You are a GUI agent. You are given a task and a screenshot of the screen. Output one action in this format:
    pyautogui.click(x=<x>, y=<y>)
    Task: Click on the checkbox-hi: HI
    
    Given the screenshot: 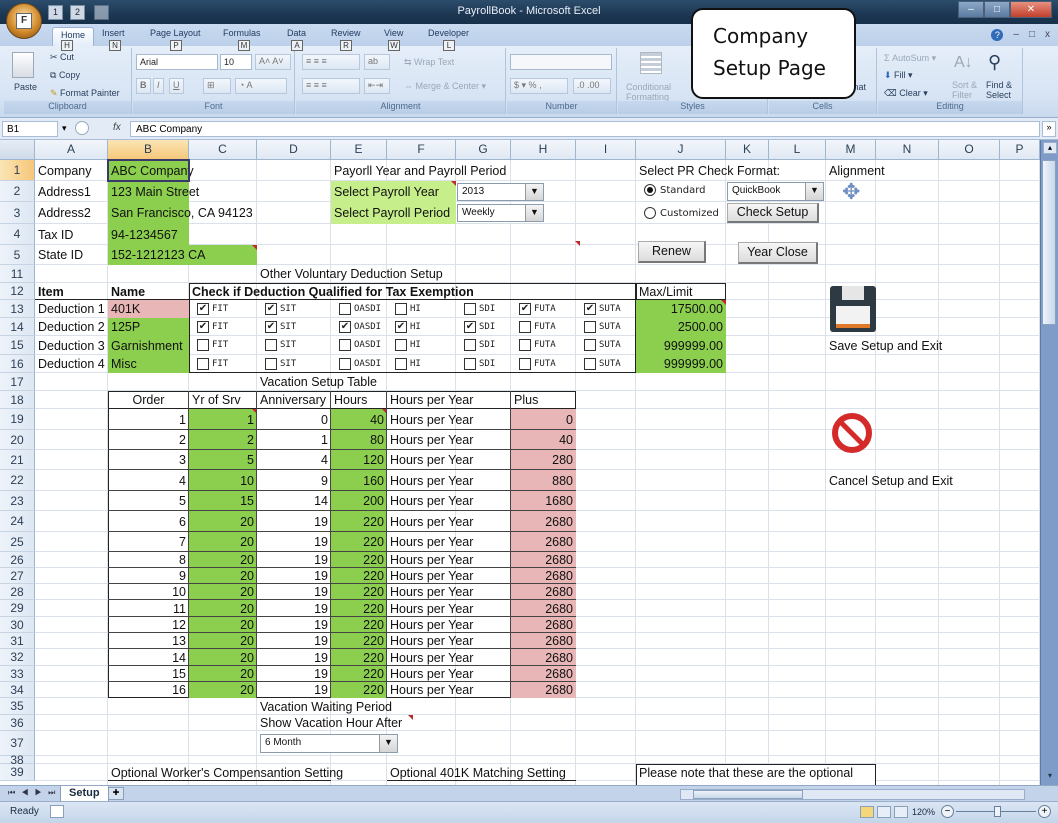 What is the action you would take?
    pyautogui.click(x=408, y=345)
    